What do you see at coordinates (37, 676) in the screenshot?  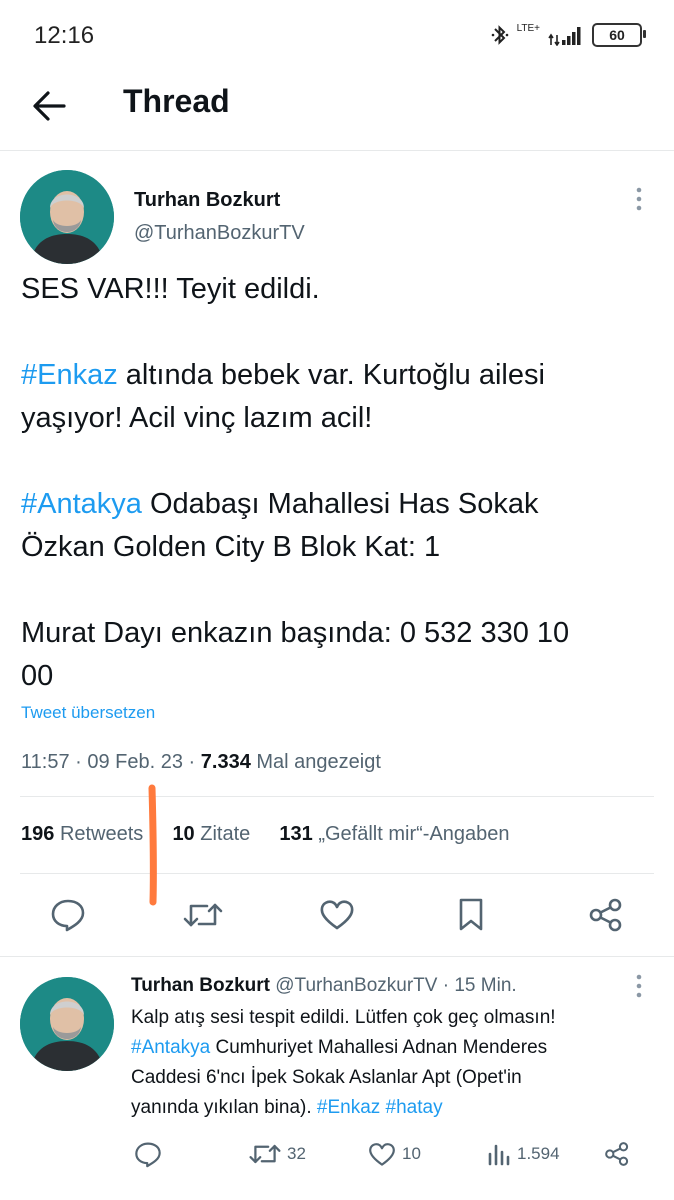 I see `tweet-line: 00` at bounding box center [37, 676].